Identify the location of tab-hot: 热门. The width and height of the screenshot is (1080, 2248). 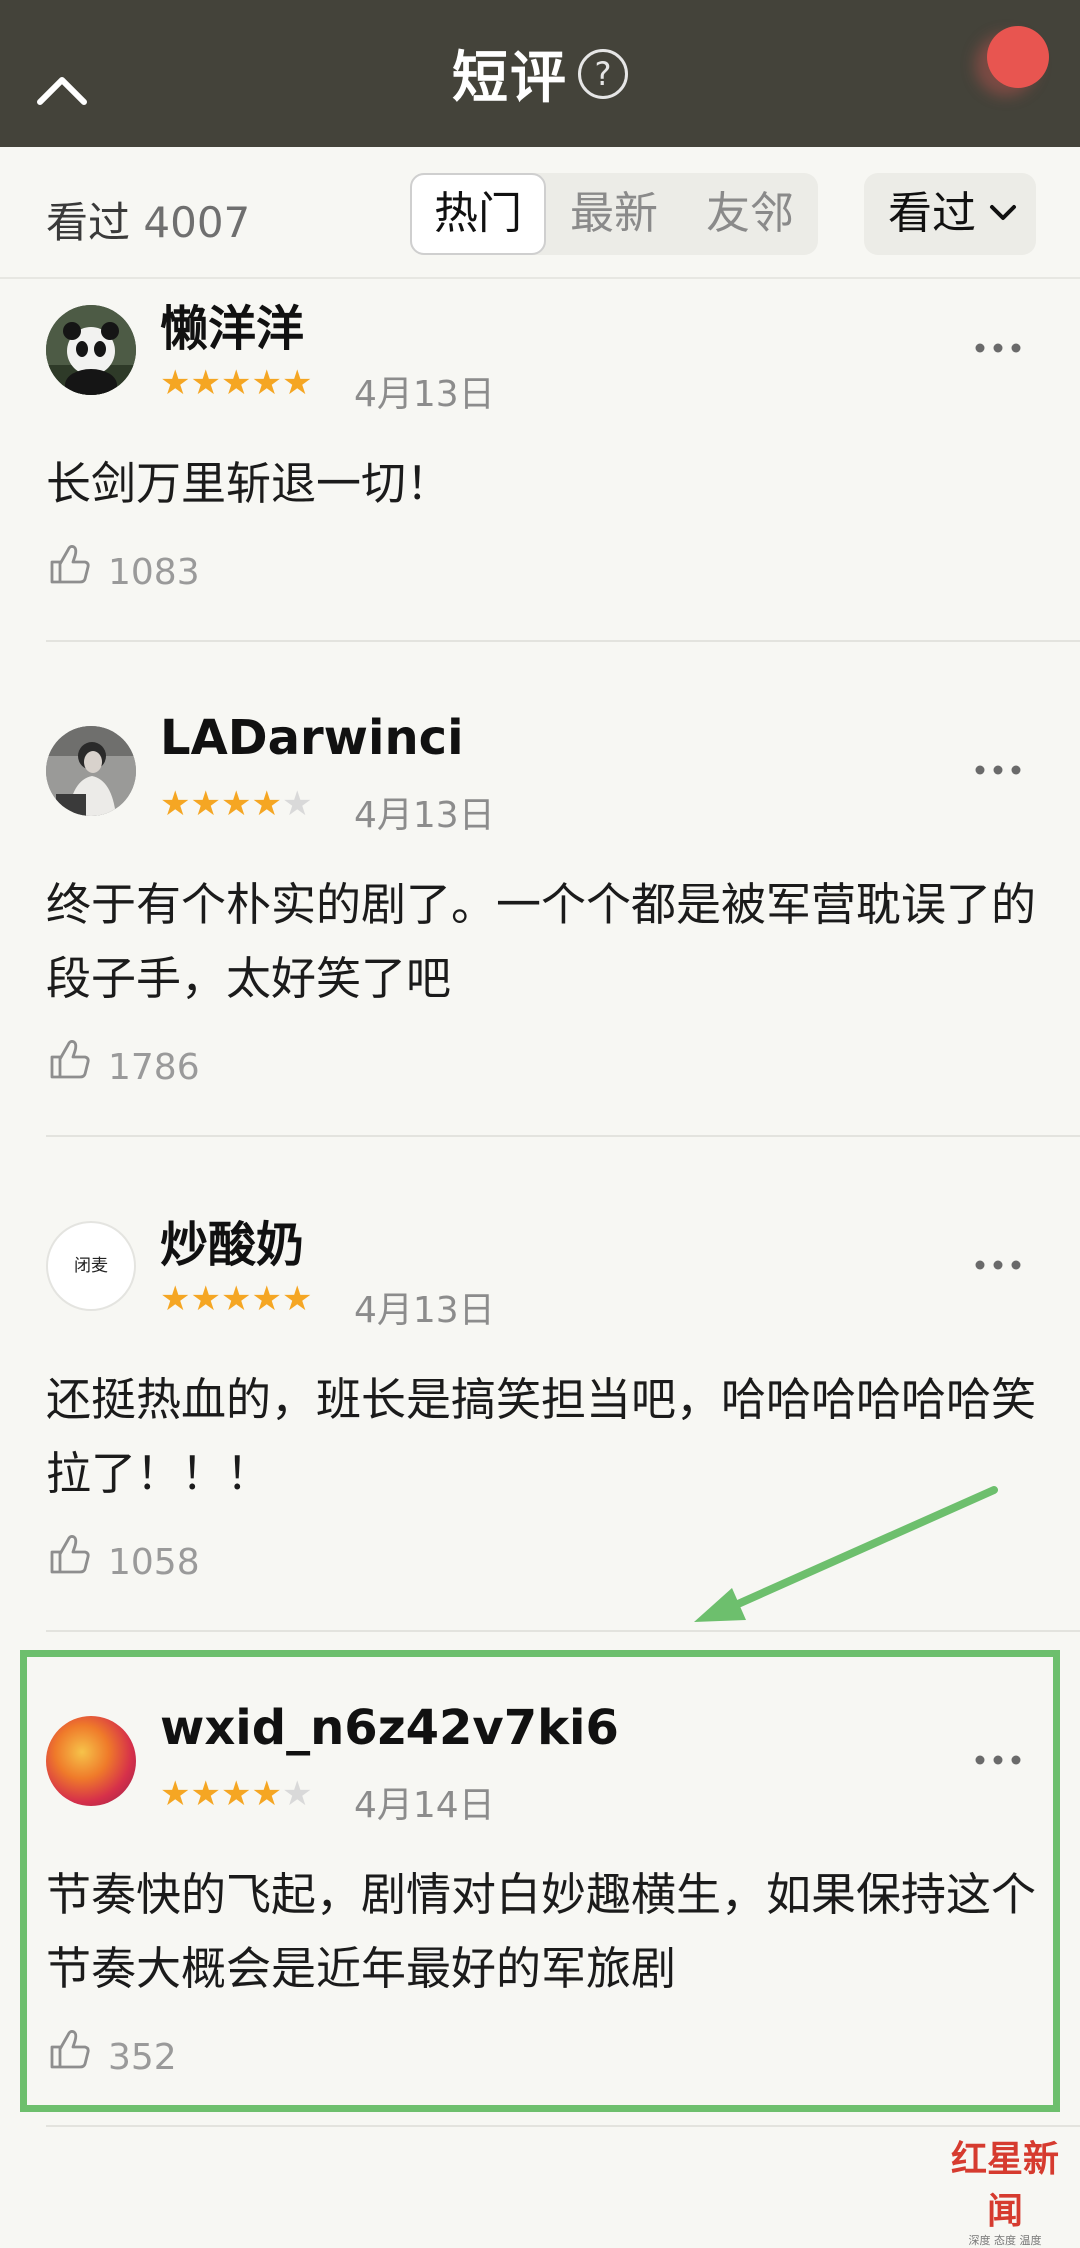
(478, 214).